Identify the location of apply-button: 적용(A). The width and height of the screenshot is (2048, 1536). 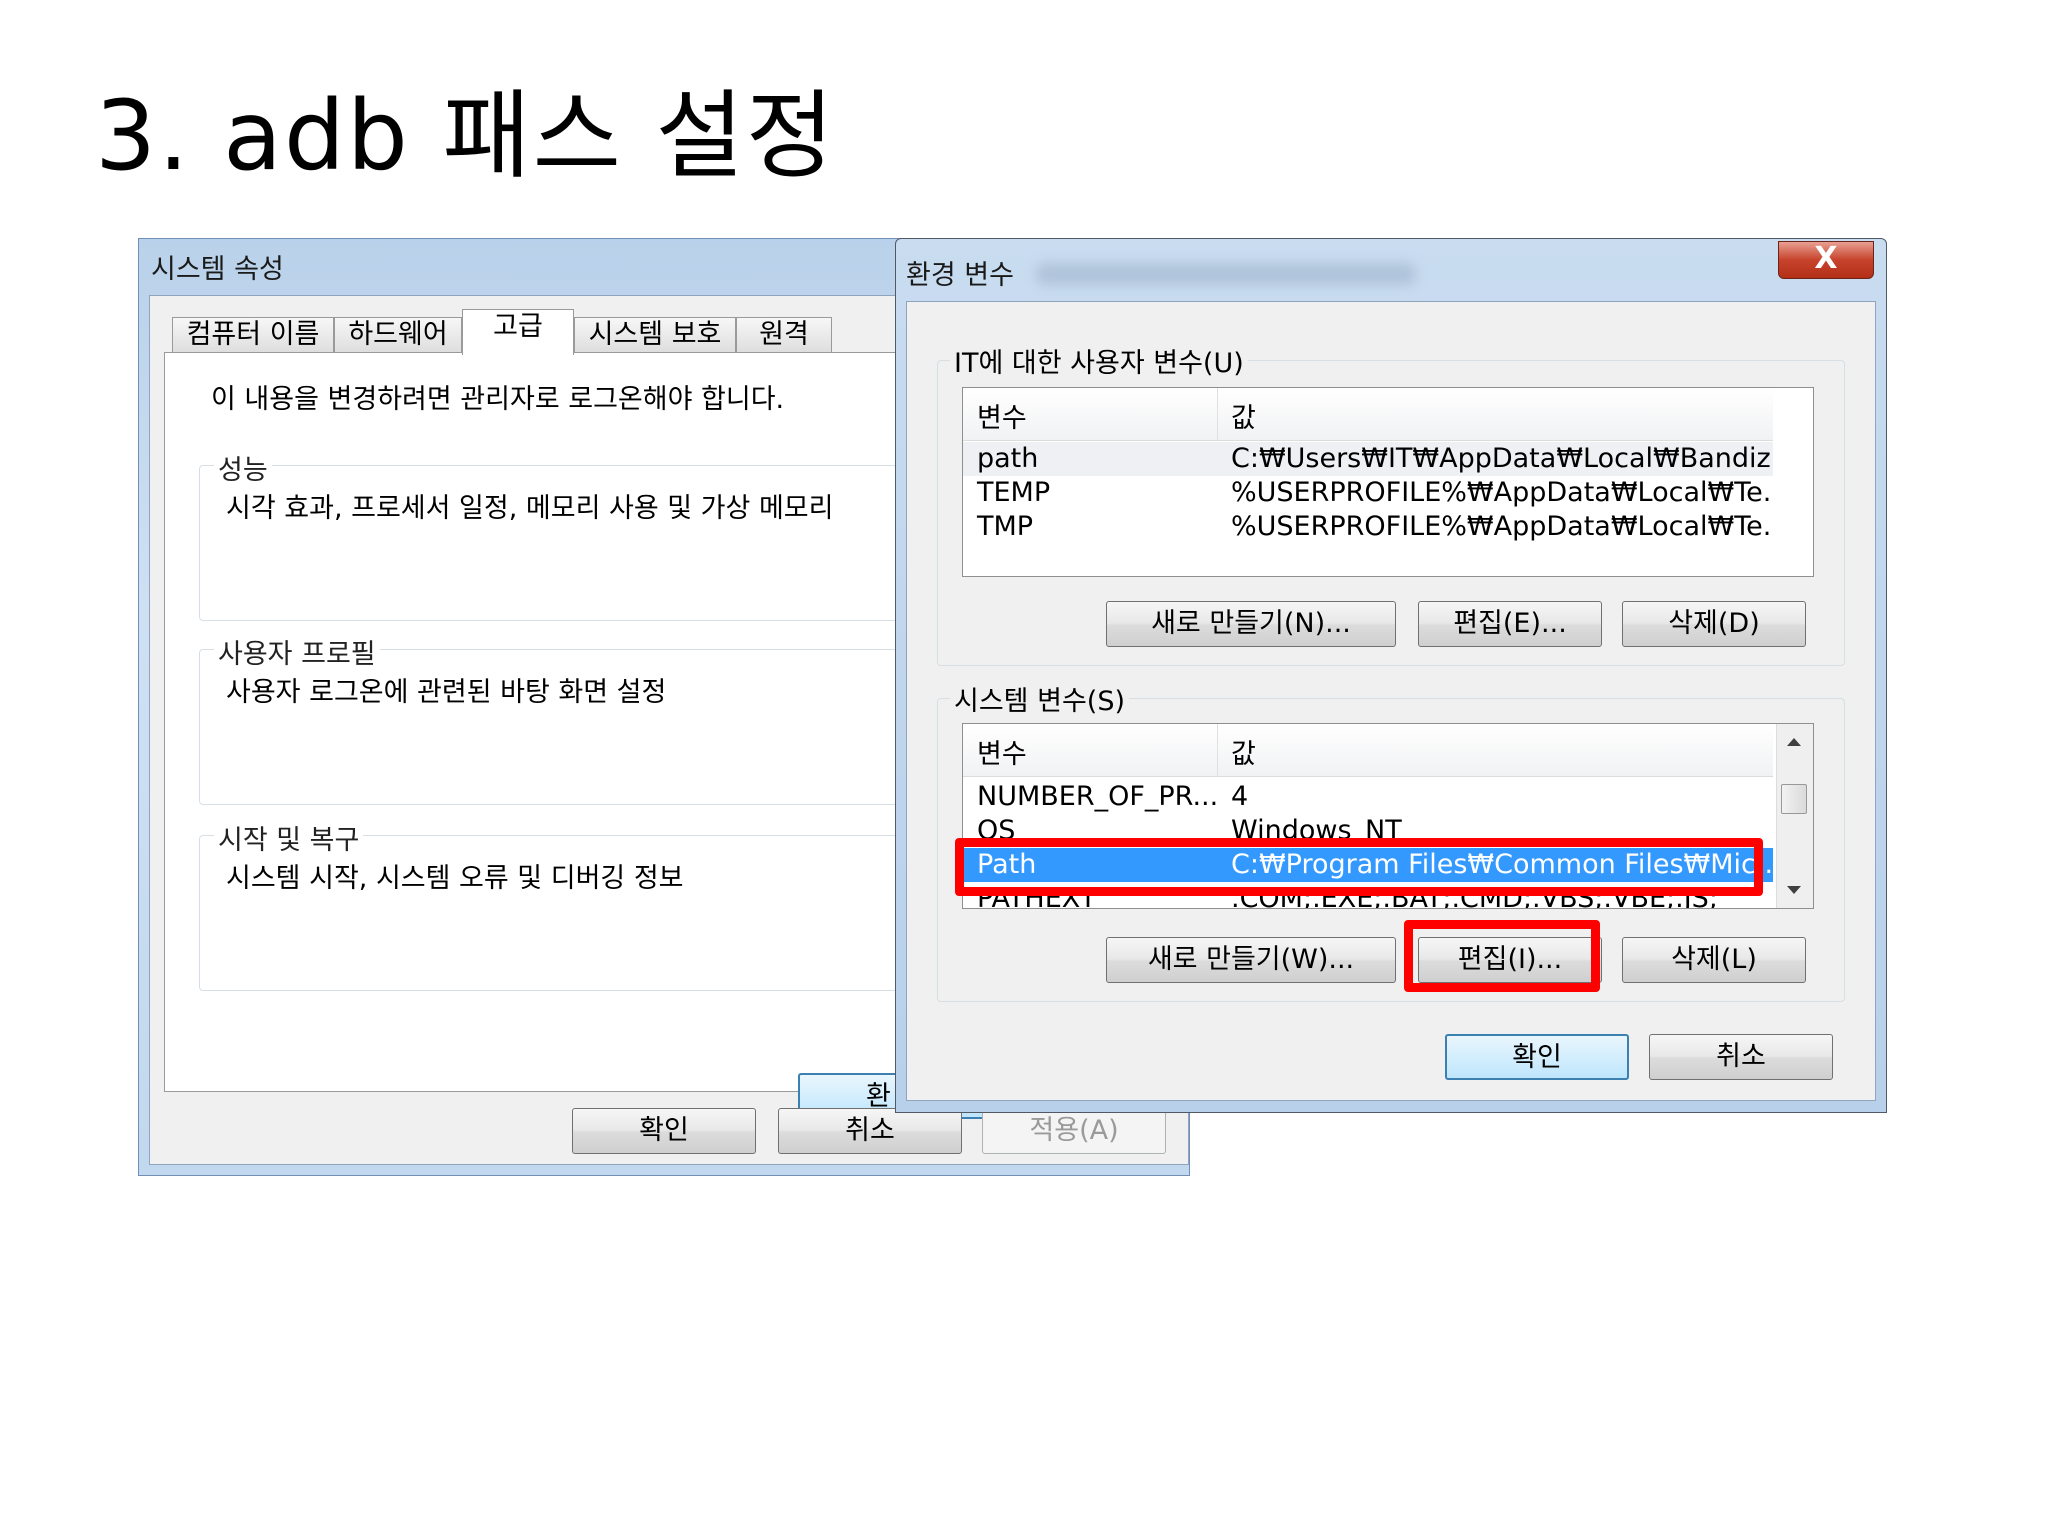
(1074, 1131).